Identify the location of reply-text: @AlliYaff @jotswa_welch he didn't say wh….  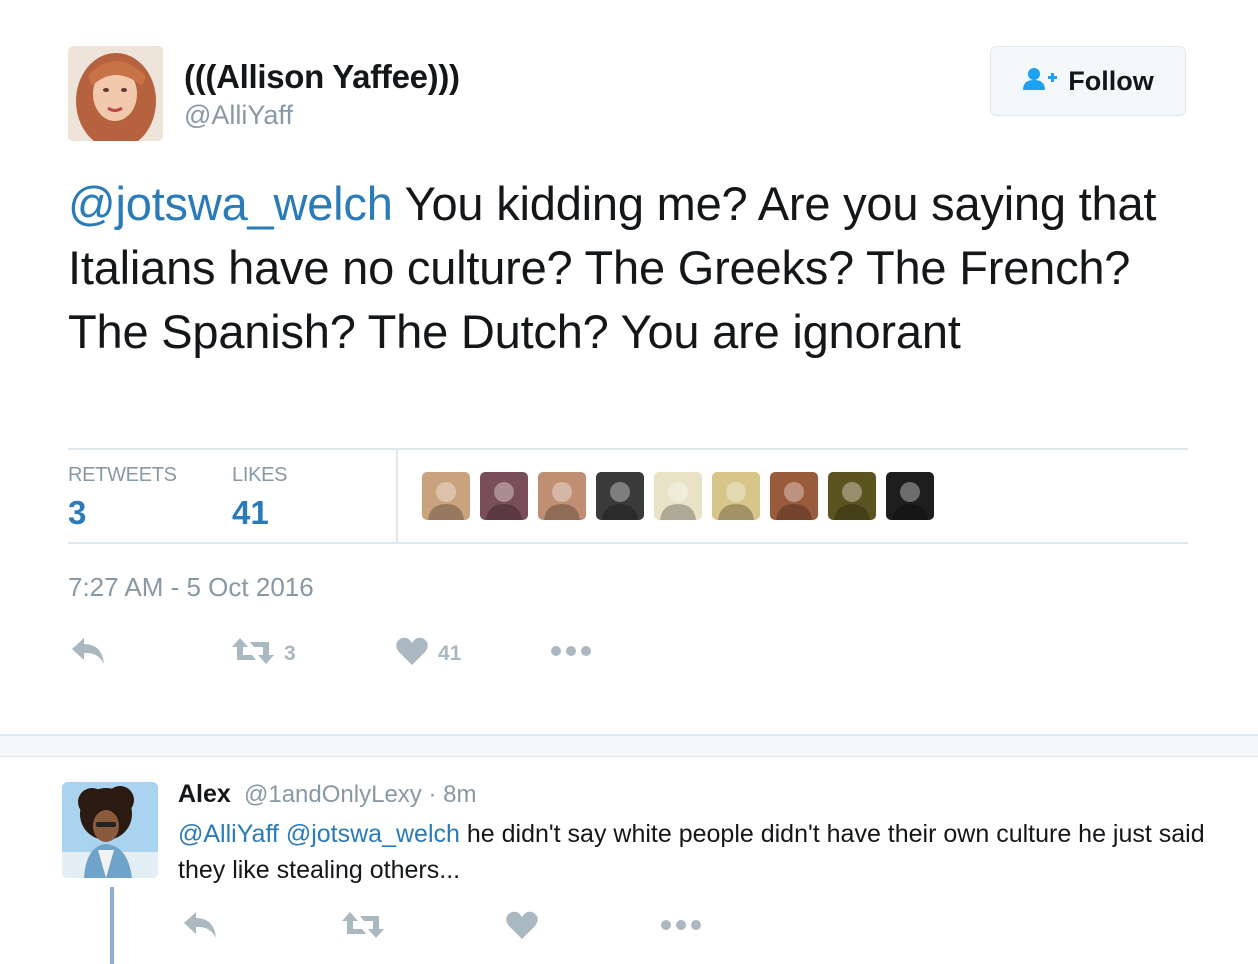
(698, 852).